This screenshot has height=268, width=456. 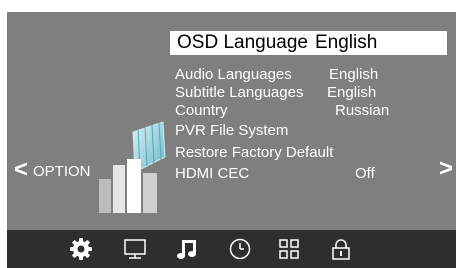 I want to click on menu-tab-bar, so click(x=231, y=249).